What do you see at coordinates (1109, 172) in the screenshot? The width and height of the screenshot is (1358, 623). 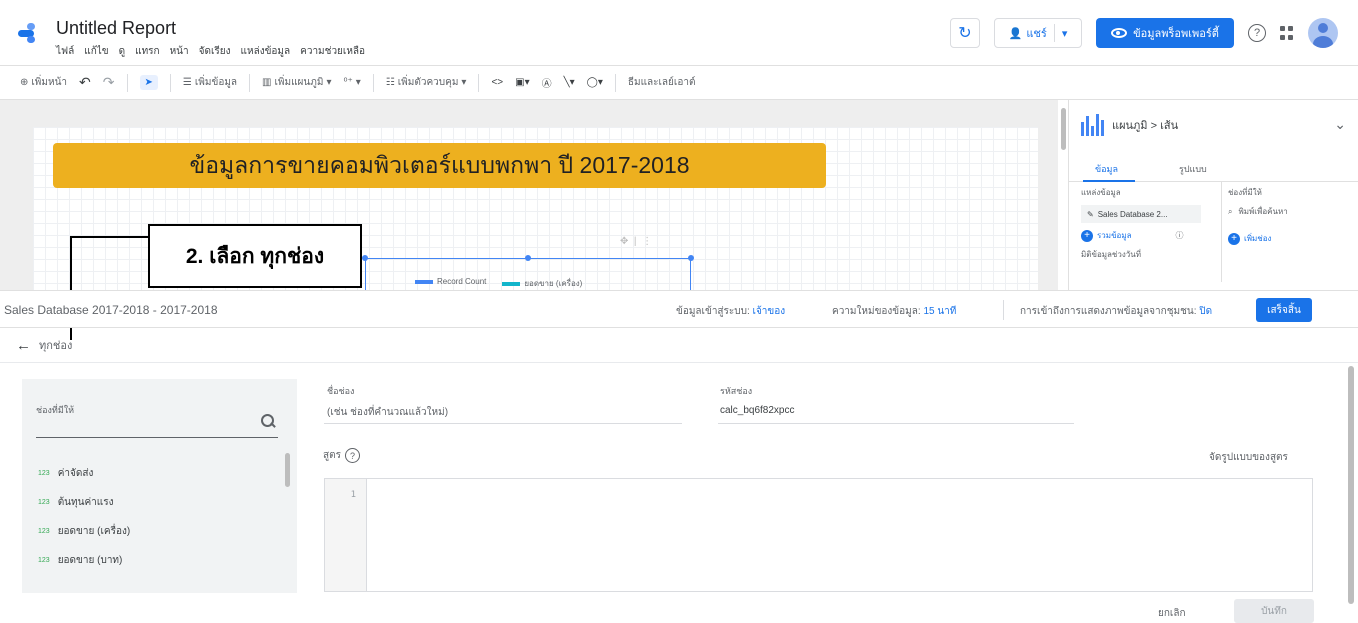 I see `tab-data: ข้อมูล` at bounding box center [1109, 172].